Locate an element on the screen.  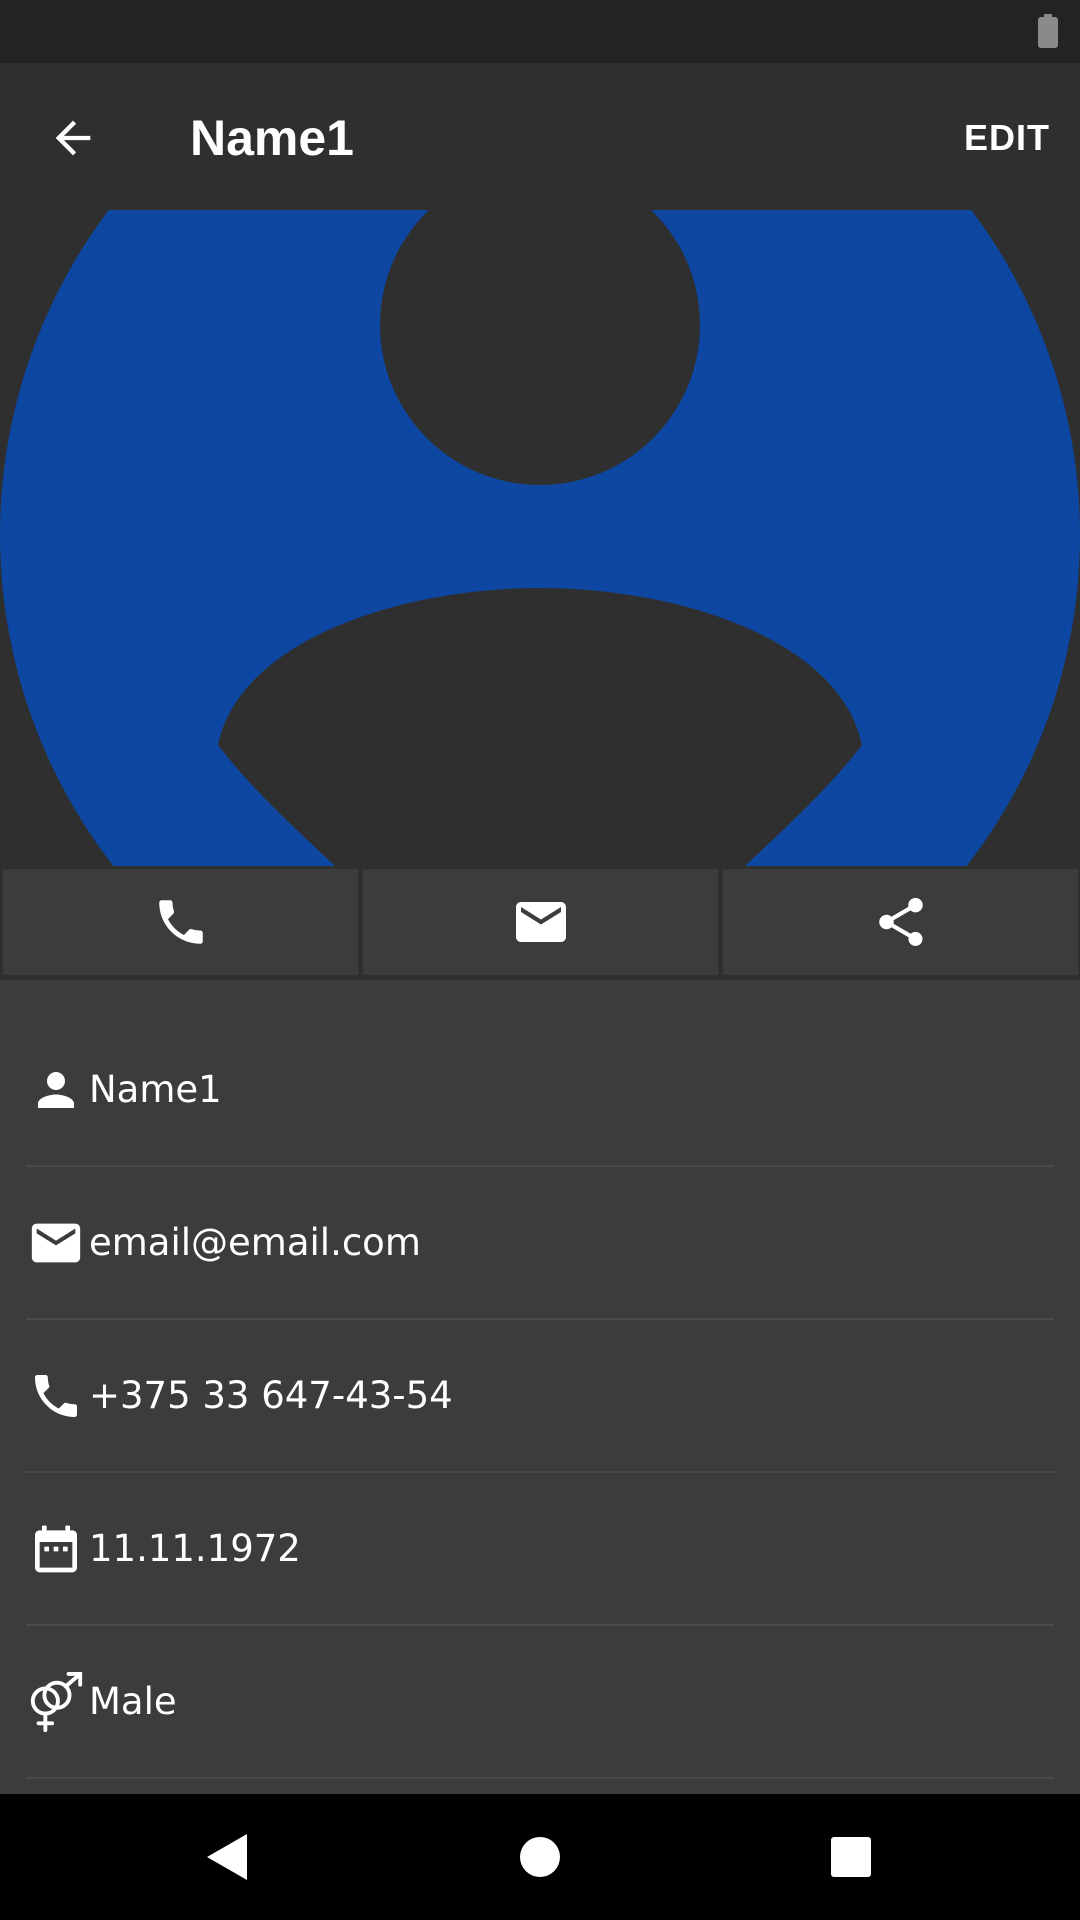
detail-gender-text: Male is located at coordinates (133, 1701).